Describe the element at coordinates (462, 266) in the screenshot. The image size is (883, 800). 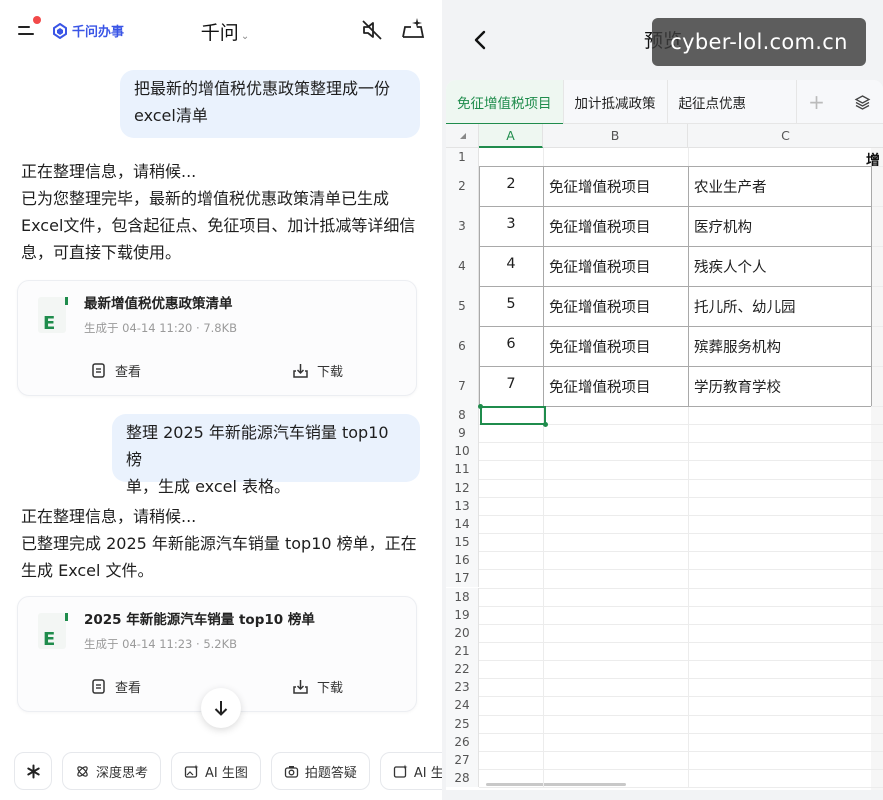
I see `row-header: 4` at that location.